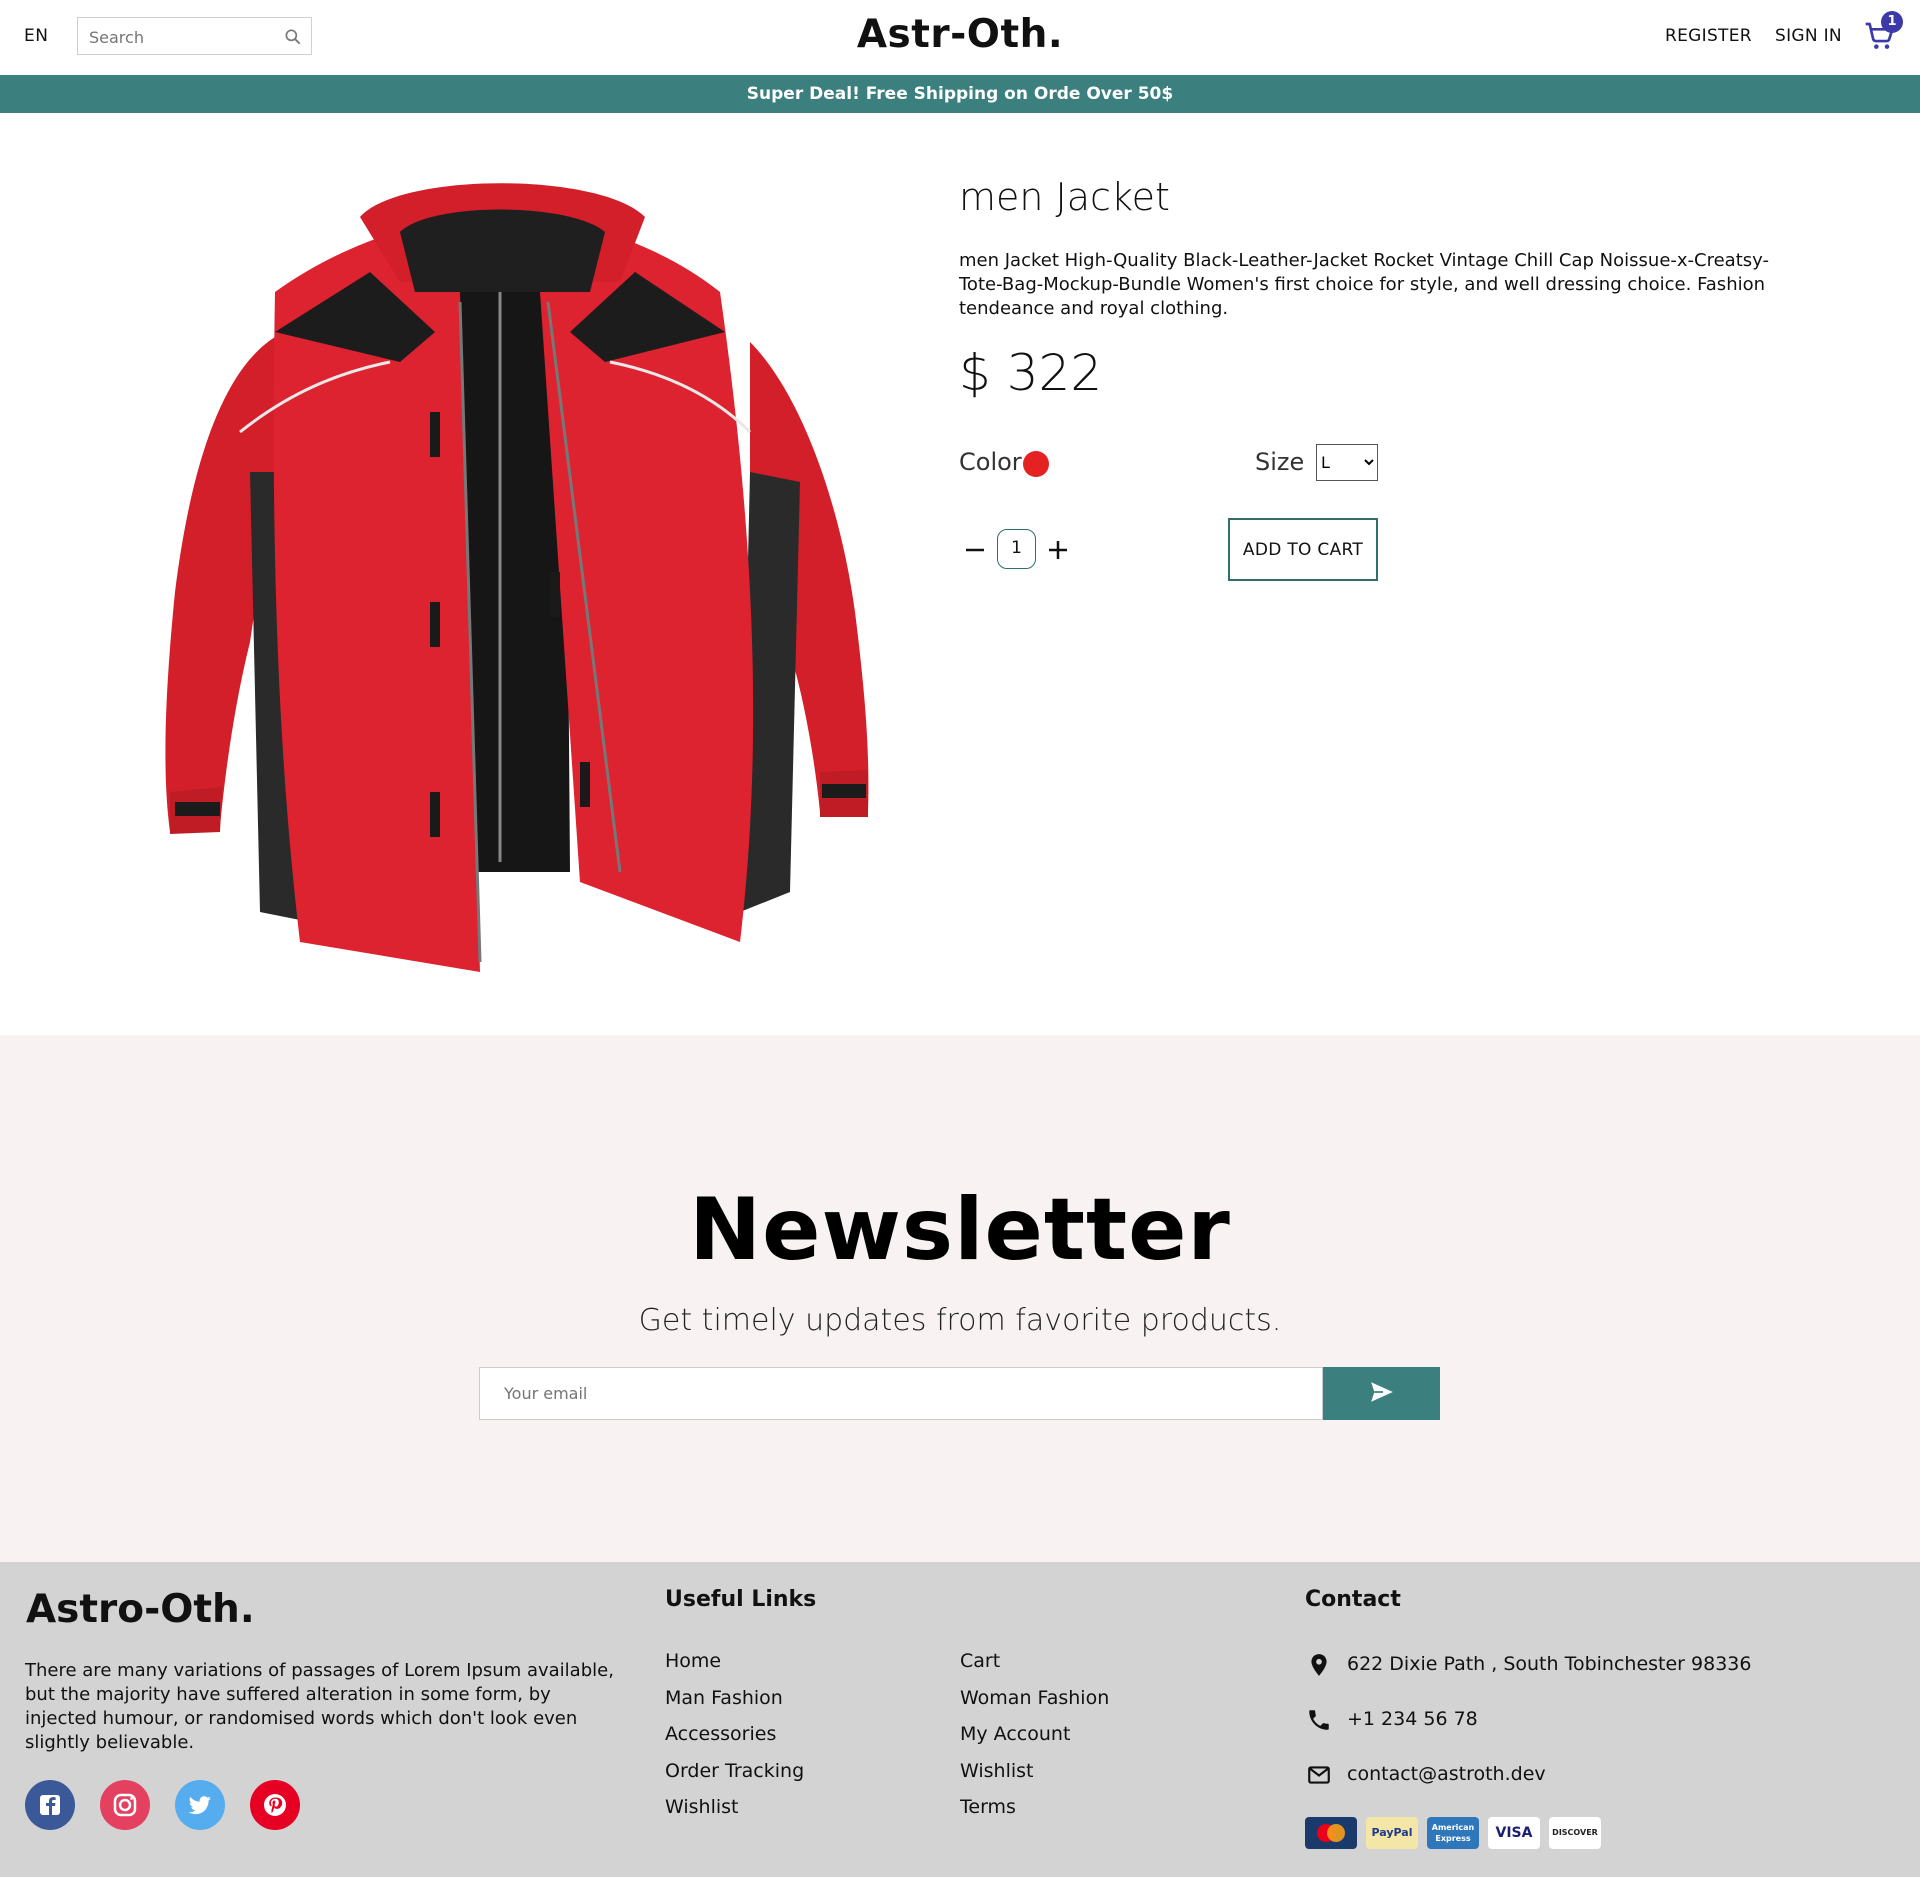  Describe the element at coordinates (1036, 464) in the screenshot. I see `color-swatch-red` at that location.